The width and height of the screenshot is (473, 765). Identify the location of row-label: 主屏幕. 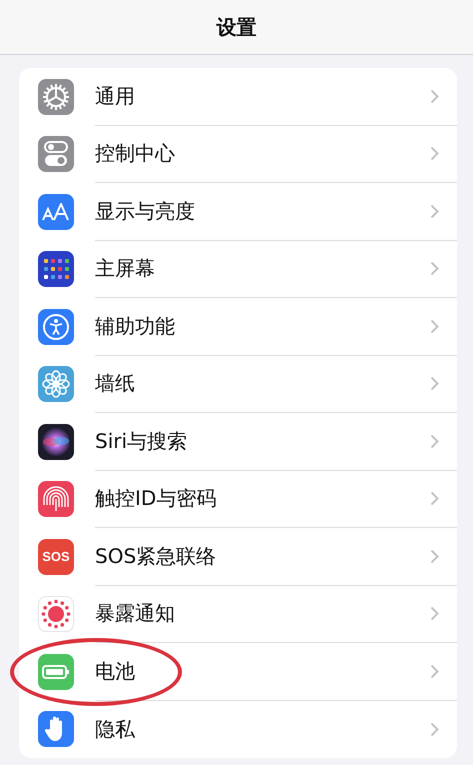
(125, 268).